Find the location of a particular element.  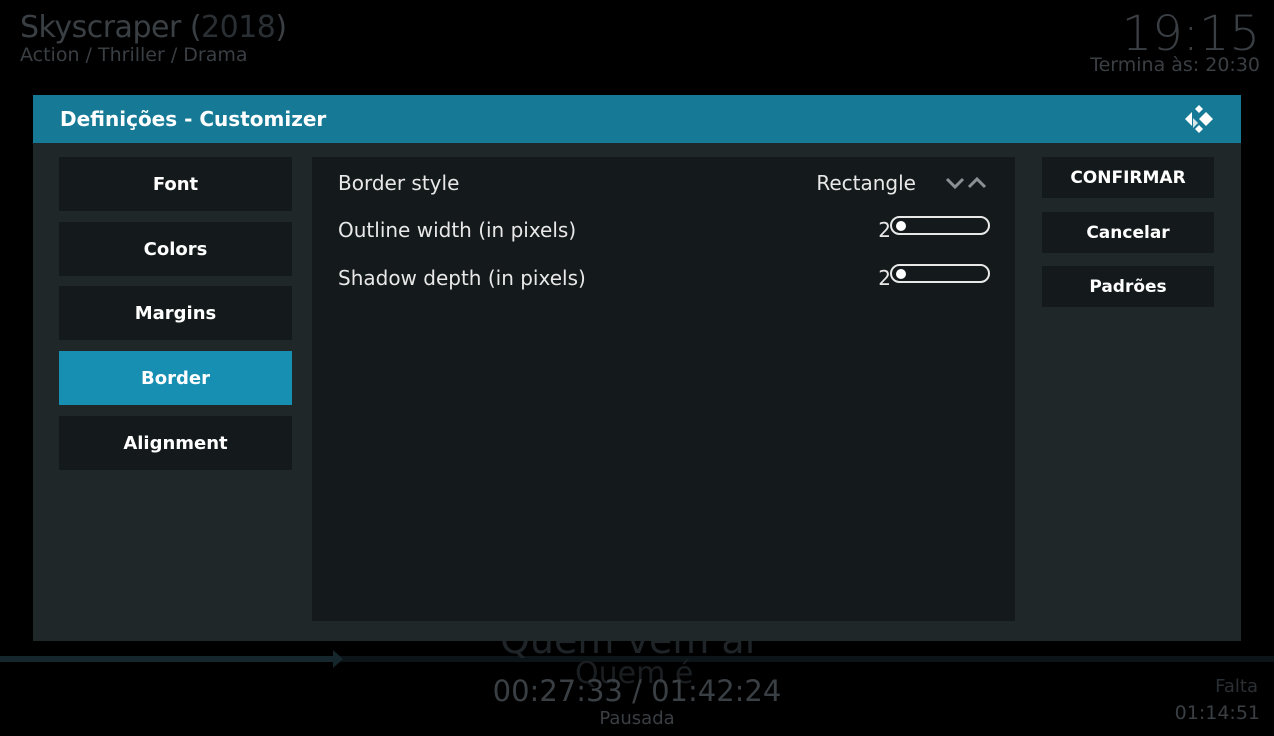

movie-title-close: ) is located at coordinates (281, 27).